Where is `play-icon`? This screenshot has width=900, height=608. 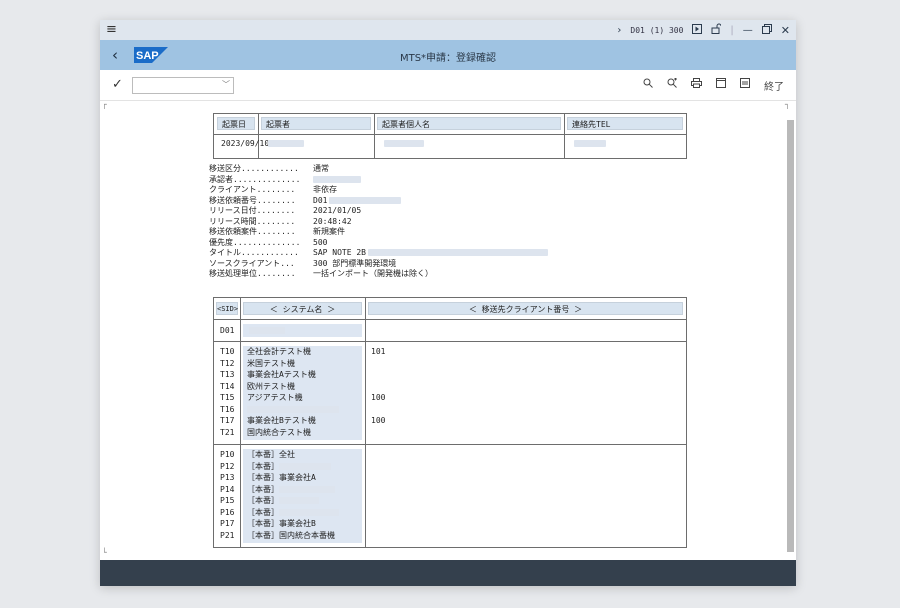
play-icon is located at coordinates (697, 30).